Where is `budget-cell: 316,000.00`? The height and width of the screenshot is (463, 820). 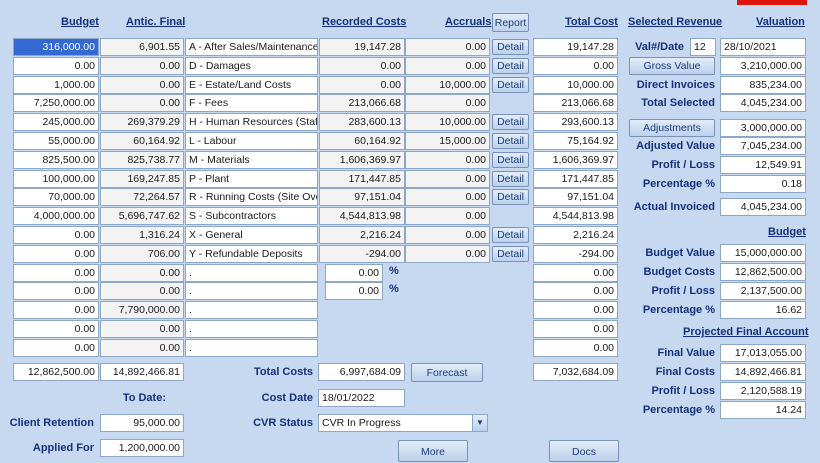
budget-cell: 316,000.00 is located at coordinates (56, 47).